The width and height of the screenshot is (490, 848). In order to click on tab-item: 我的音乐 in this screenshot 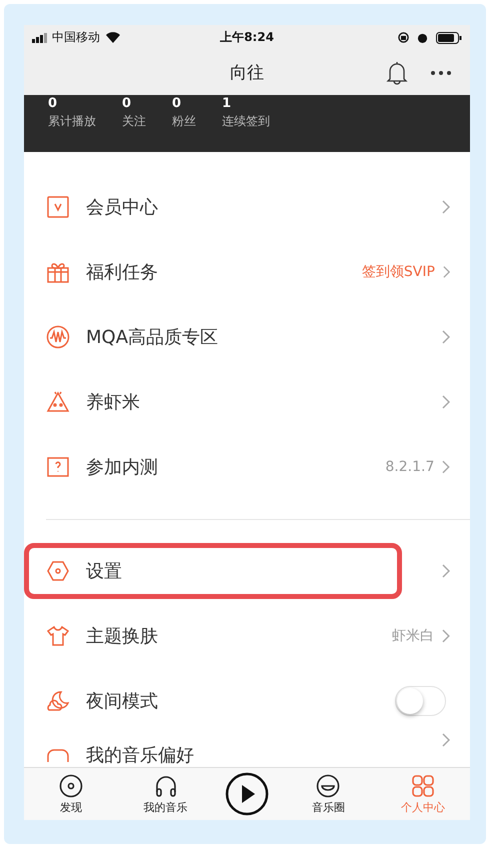, I will do `click(165, 794)`.